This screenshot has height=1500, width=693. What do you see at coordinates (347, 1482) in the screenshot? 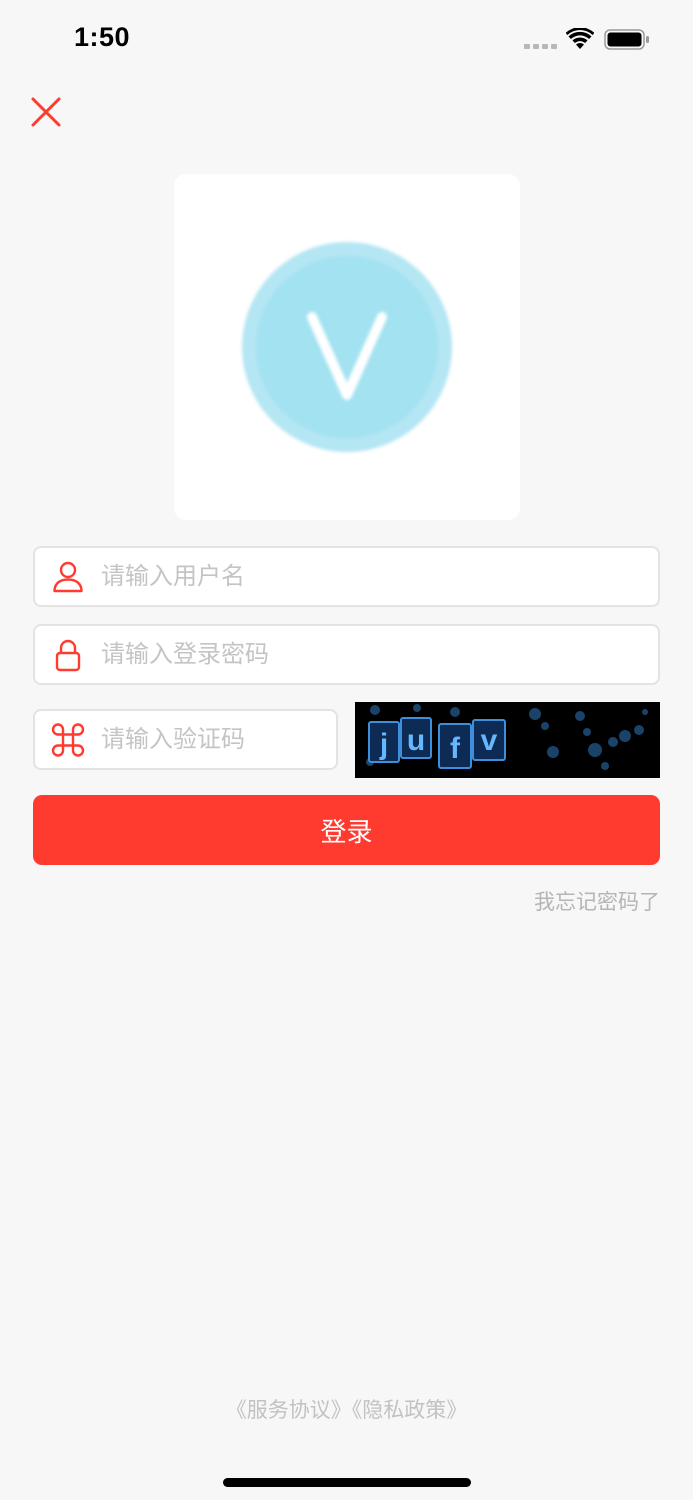
I see `home-indicator` at bounding box center [347, 1482].